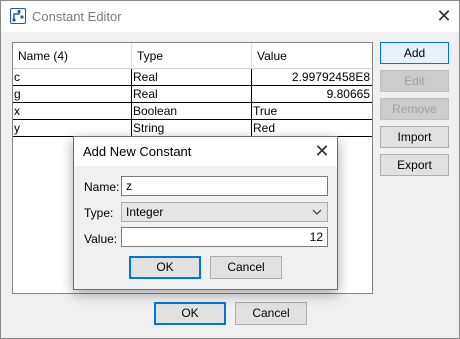  Describe the element at coordinates (145, 212) in the screenshot. I see `type-select-value: Integer` at that location.